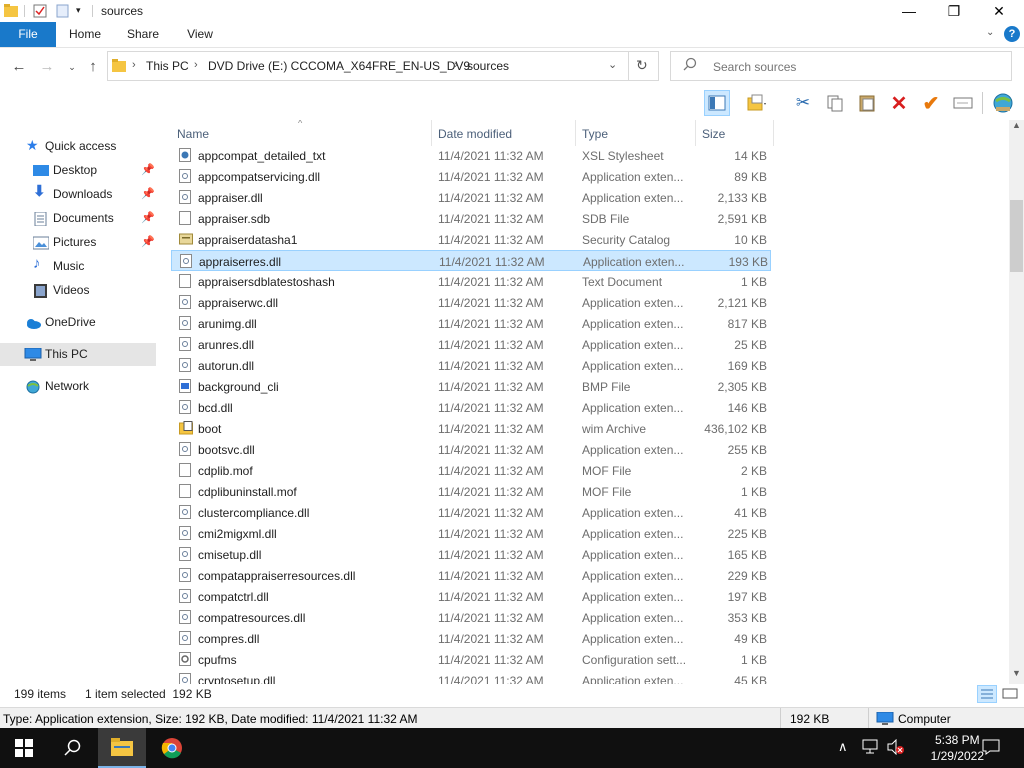 The height and width of the screenshot is (768, 1024). I want to click on search-input, so click(858, 67).